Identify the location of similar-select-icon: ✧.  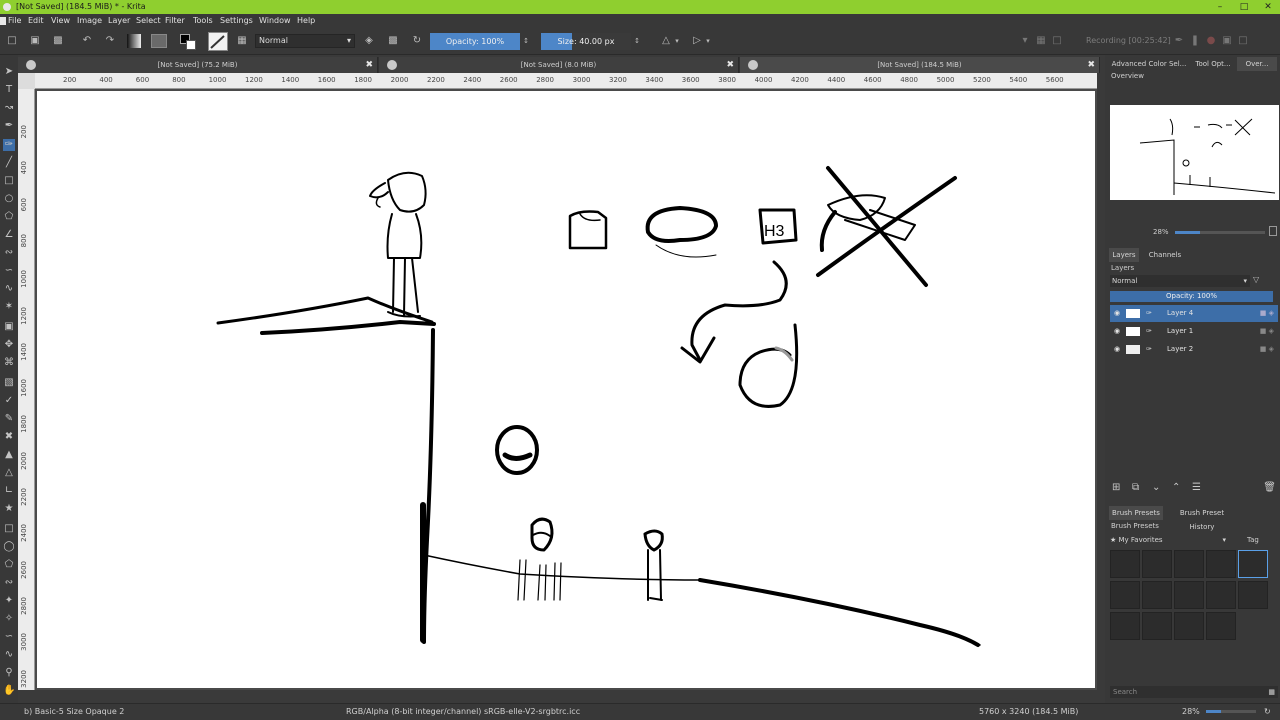
(9, 619).